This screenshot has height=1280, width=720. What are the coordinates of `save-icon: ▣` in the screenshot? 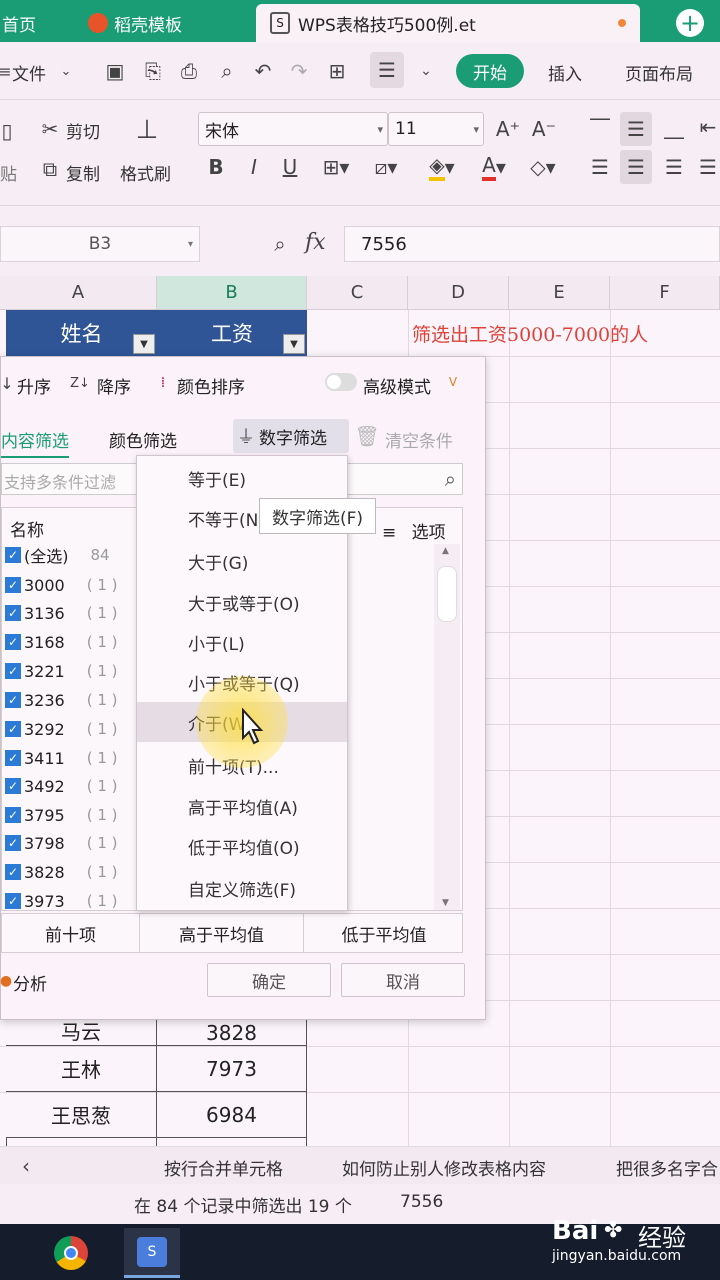 It's located at (115, 71).